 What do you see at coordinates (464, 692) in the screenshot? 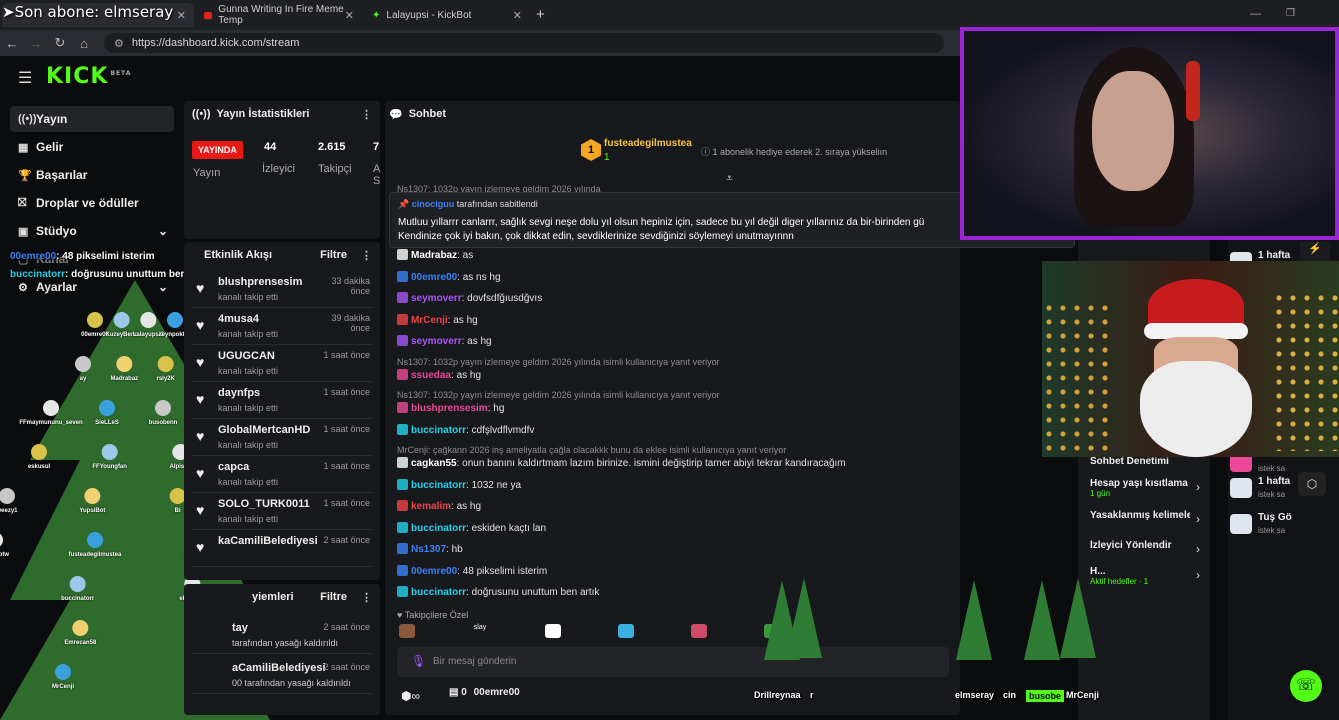
I see `point-count: 0` at bounding box center [464, 692].